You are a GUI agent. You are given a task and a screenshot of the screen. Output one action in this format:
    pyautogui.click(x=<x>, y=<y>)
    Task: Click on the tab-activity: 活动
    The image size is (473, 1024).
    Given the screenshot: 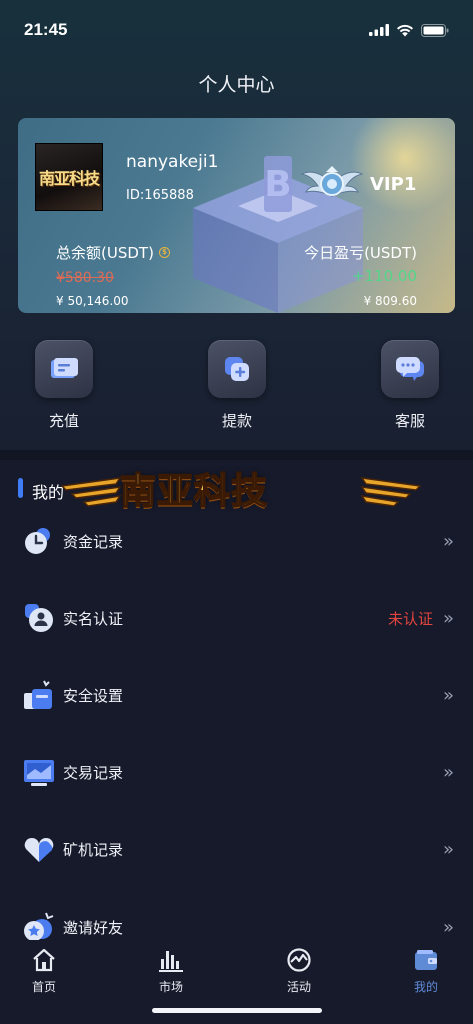 What is the action you would take?
    pyautogui.click(x=299, y=970)
    